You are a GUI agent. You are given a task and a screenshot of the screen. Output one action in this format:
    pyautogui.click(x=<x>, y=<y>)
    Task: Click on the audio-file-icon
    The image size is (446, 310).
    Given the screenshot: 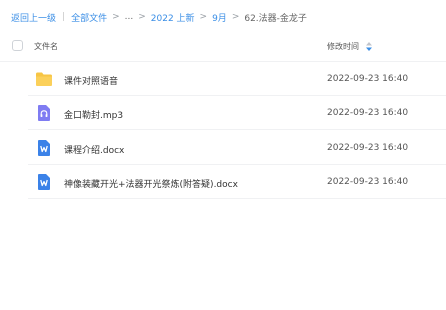 What is the action you would take?
    pyautogui.click(x=44, y=113)
    